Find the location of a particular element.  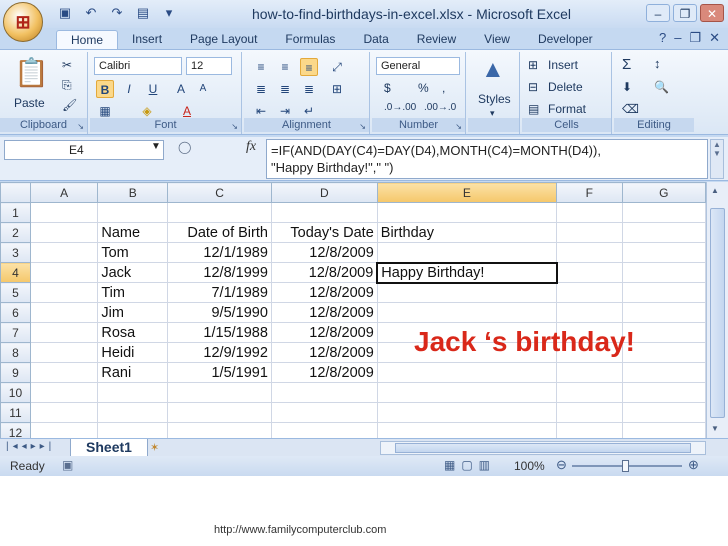

tab-developer: Developer is located at coordinates (565, 40).